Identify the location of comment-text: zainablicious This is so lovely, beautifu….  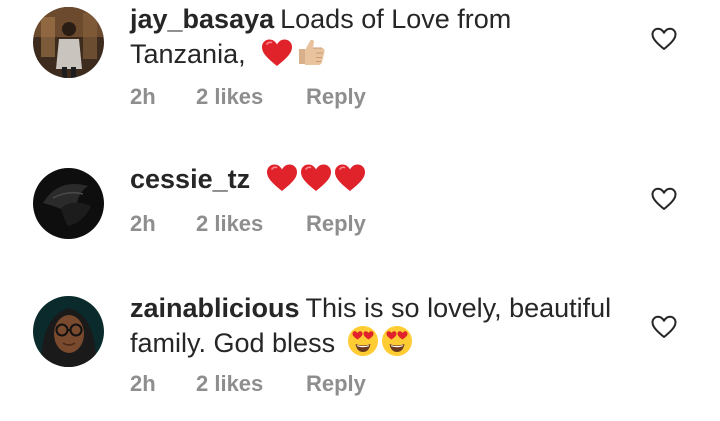
(380, 326).